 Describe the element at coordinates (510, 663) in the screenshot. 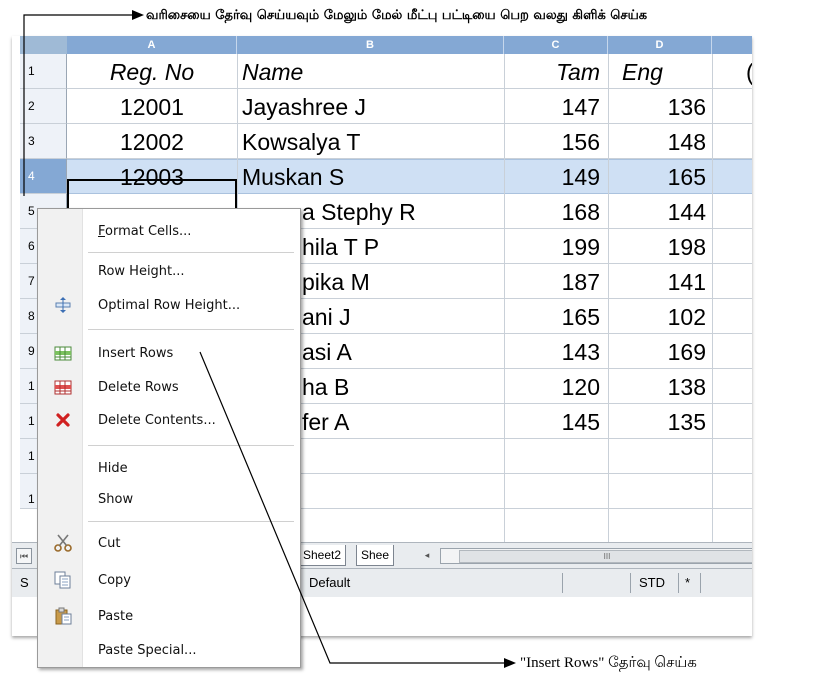

I see `bottom-arrowhead-icon` at that location.